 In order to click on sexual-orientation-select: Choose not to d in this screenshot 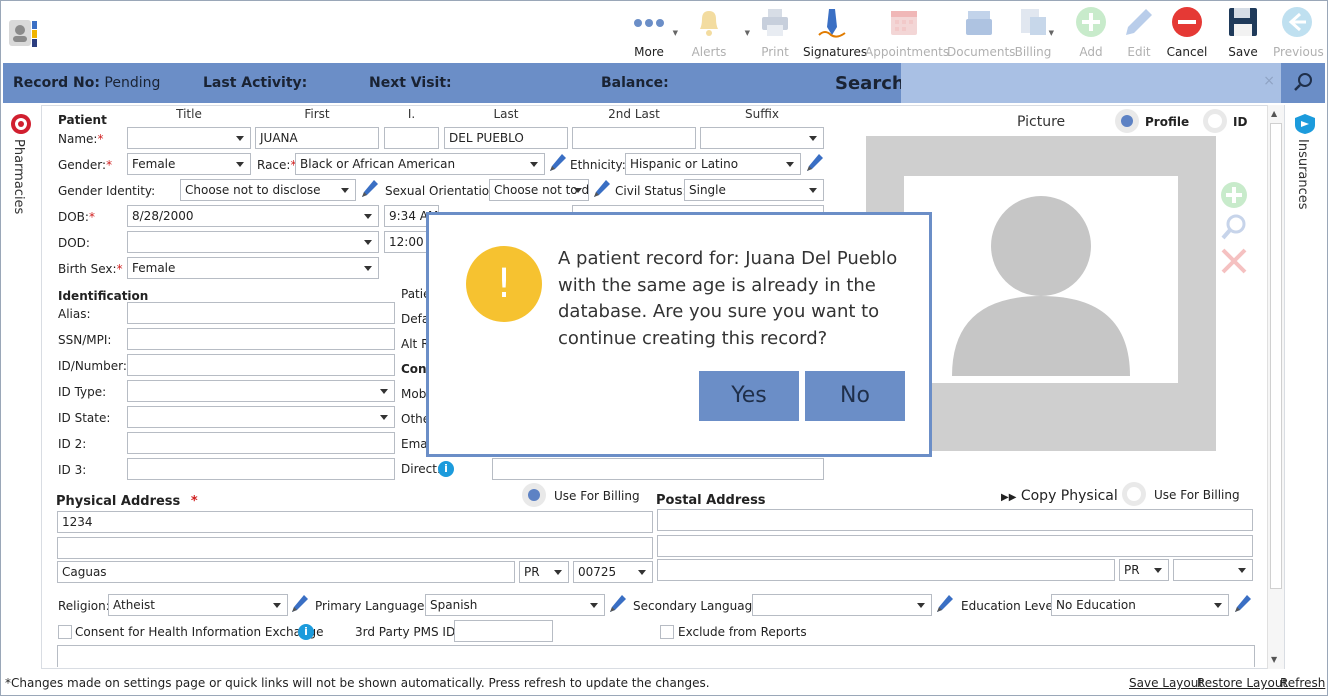, I will do `click(539, 190)`.